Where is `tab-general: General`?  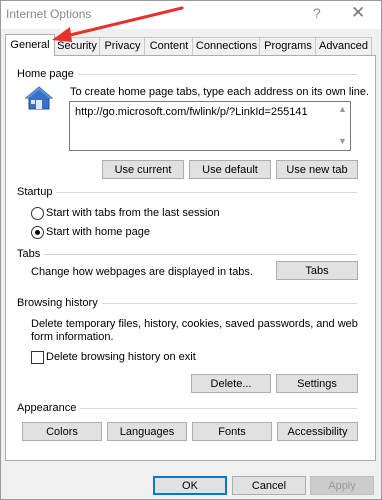 tab-general: General is located at coordinates (30, 45).